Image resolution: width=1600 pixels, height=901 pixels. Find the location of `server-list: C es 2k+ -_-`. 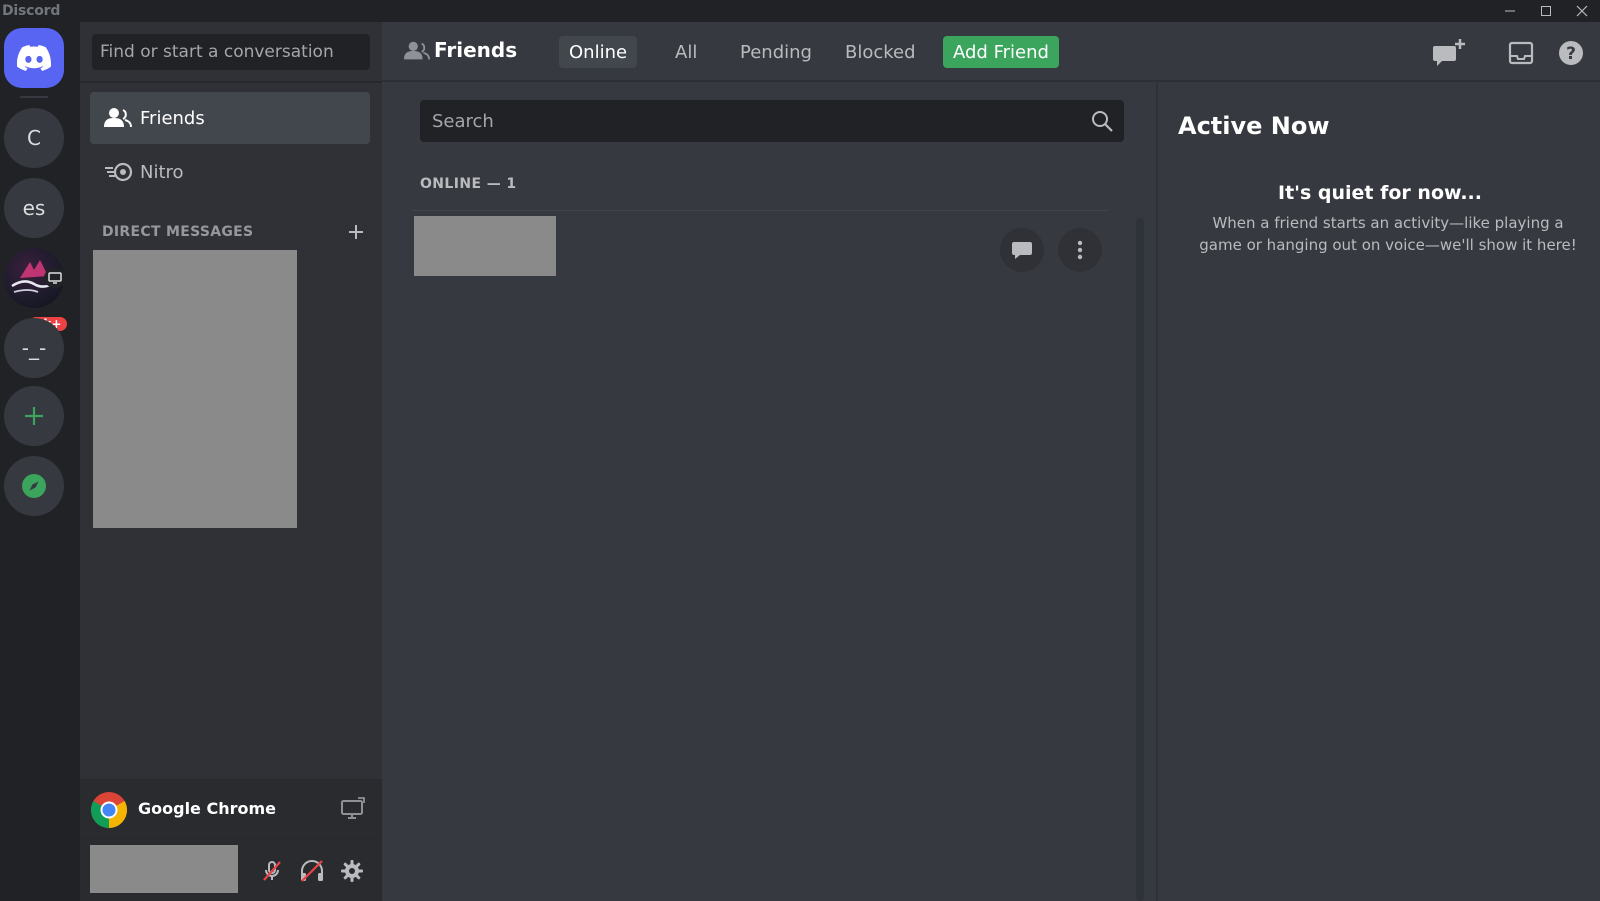

server-list: C es 2k+ -_- is located at coordinates (40, 461).